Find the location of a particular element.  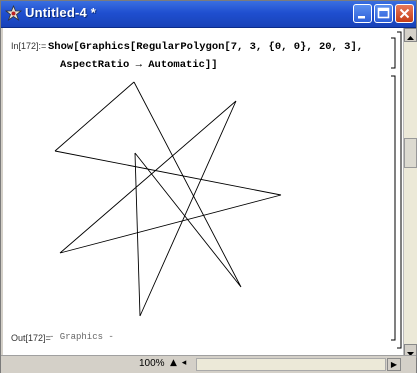

arrow-right-icon: ▶ is located at coordinates (394, 364).